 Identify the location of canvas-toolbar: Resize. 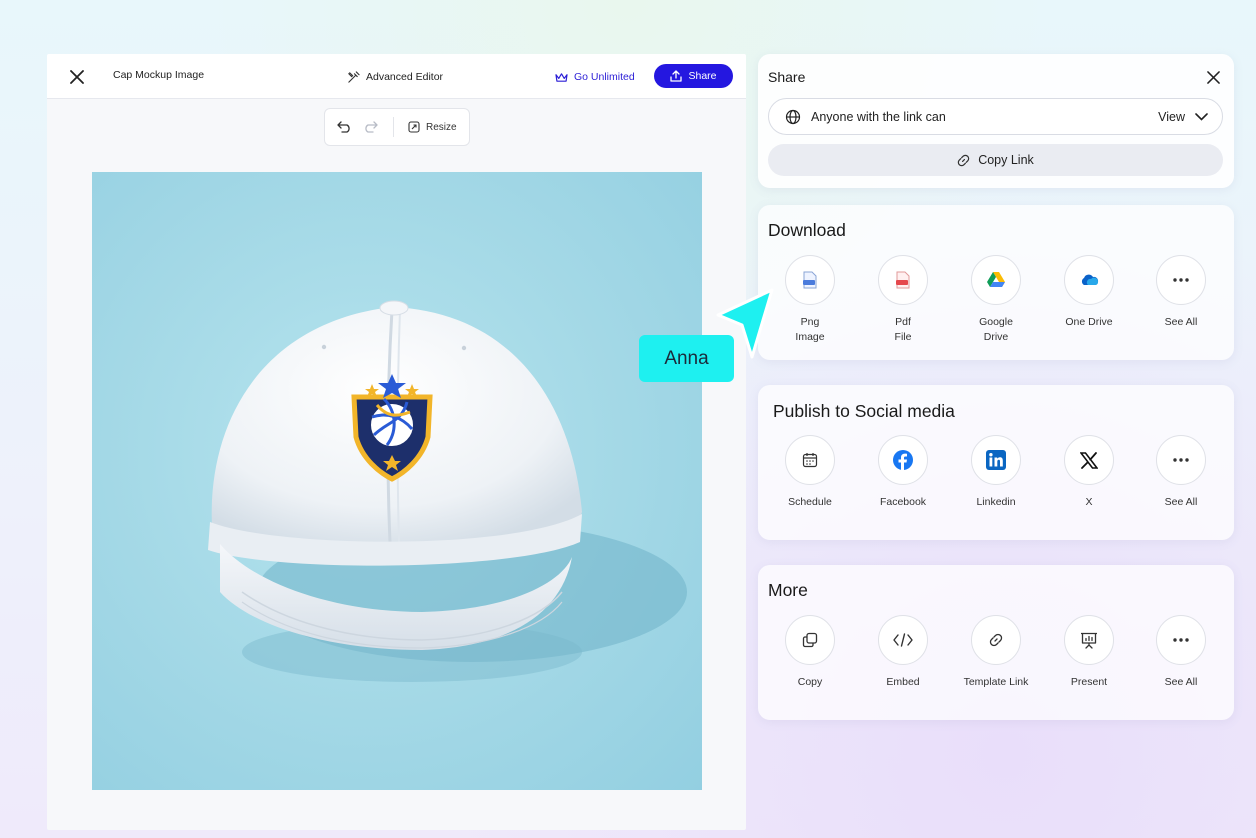
(397, 127).